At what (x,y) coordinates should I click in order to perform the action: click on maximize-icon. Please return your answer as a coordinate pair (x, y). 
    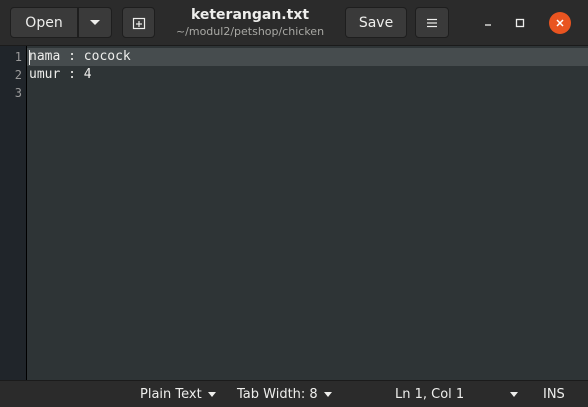
    Looking at the image, I should click on (520, 23).